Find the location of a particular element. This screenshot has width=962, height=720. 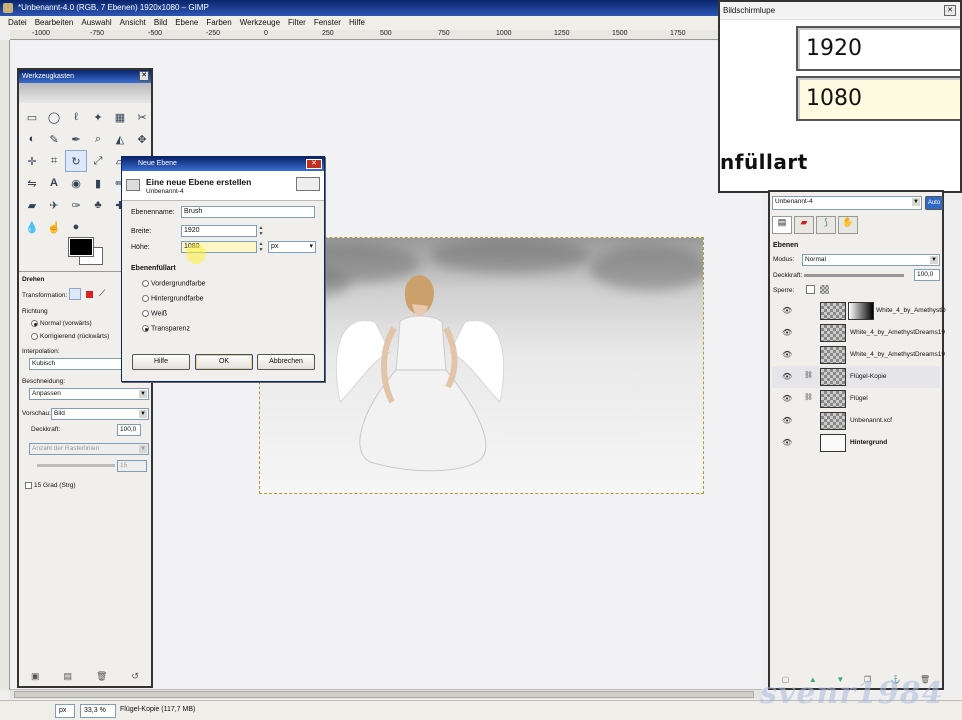

auto-button: Auto is located at coordinates (934, 203).